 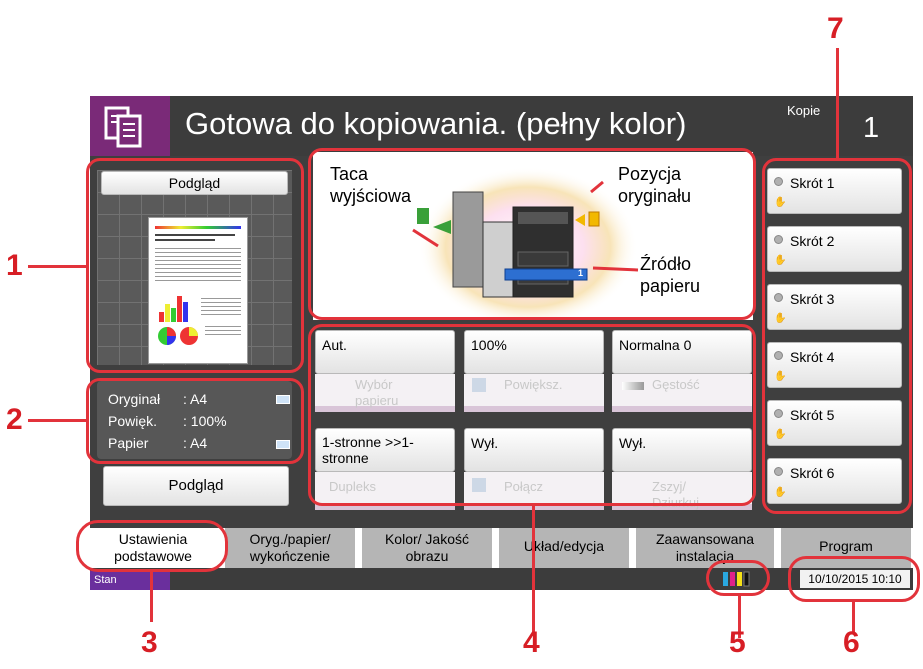 What do you see at coordinates (130, 126) in the screenshot?
I see `copy-app-icon` at bounding box center [130, 126].